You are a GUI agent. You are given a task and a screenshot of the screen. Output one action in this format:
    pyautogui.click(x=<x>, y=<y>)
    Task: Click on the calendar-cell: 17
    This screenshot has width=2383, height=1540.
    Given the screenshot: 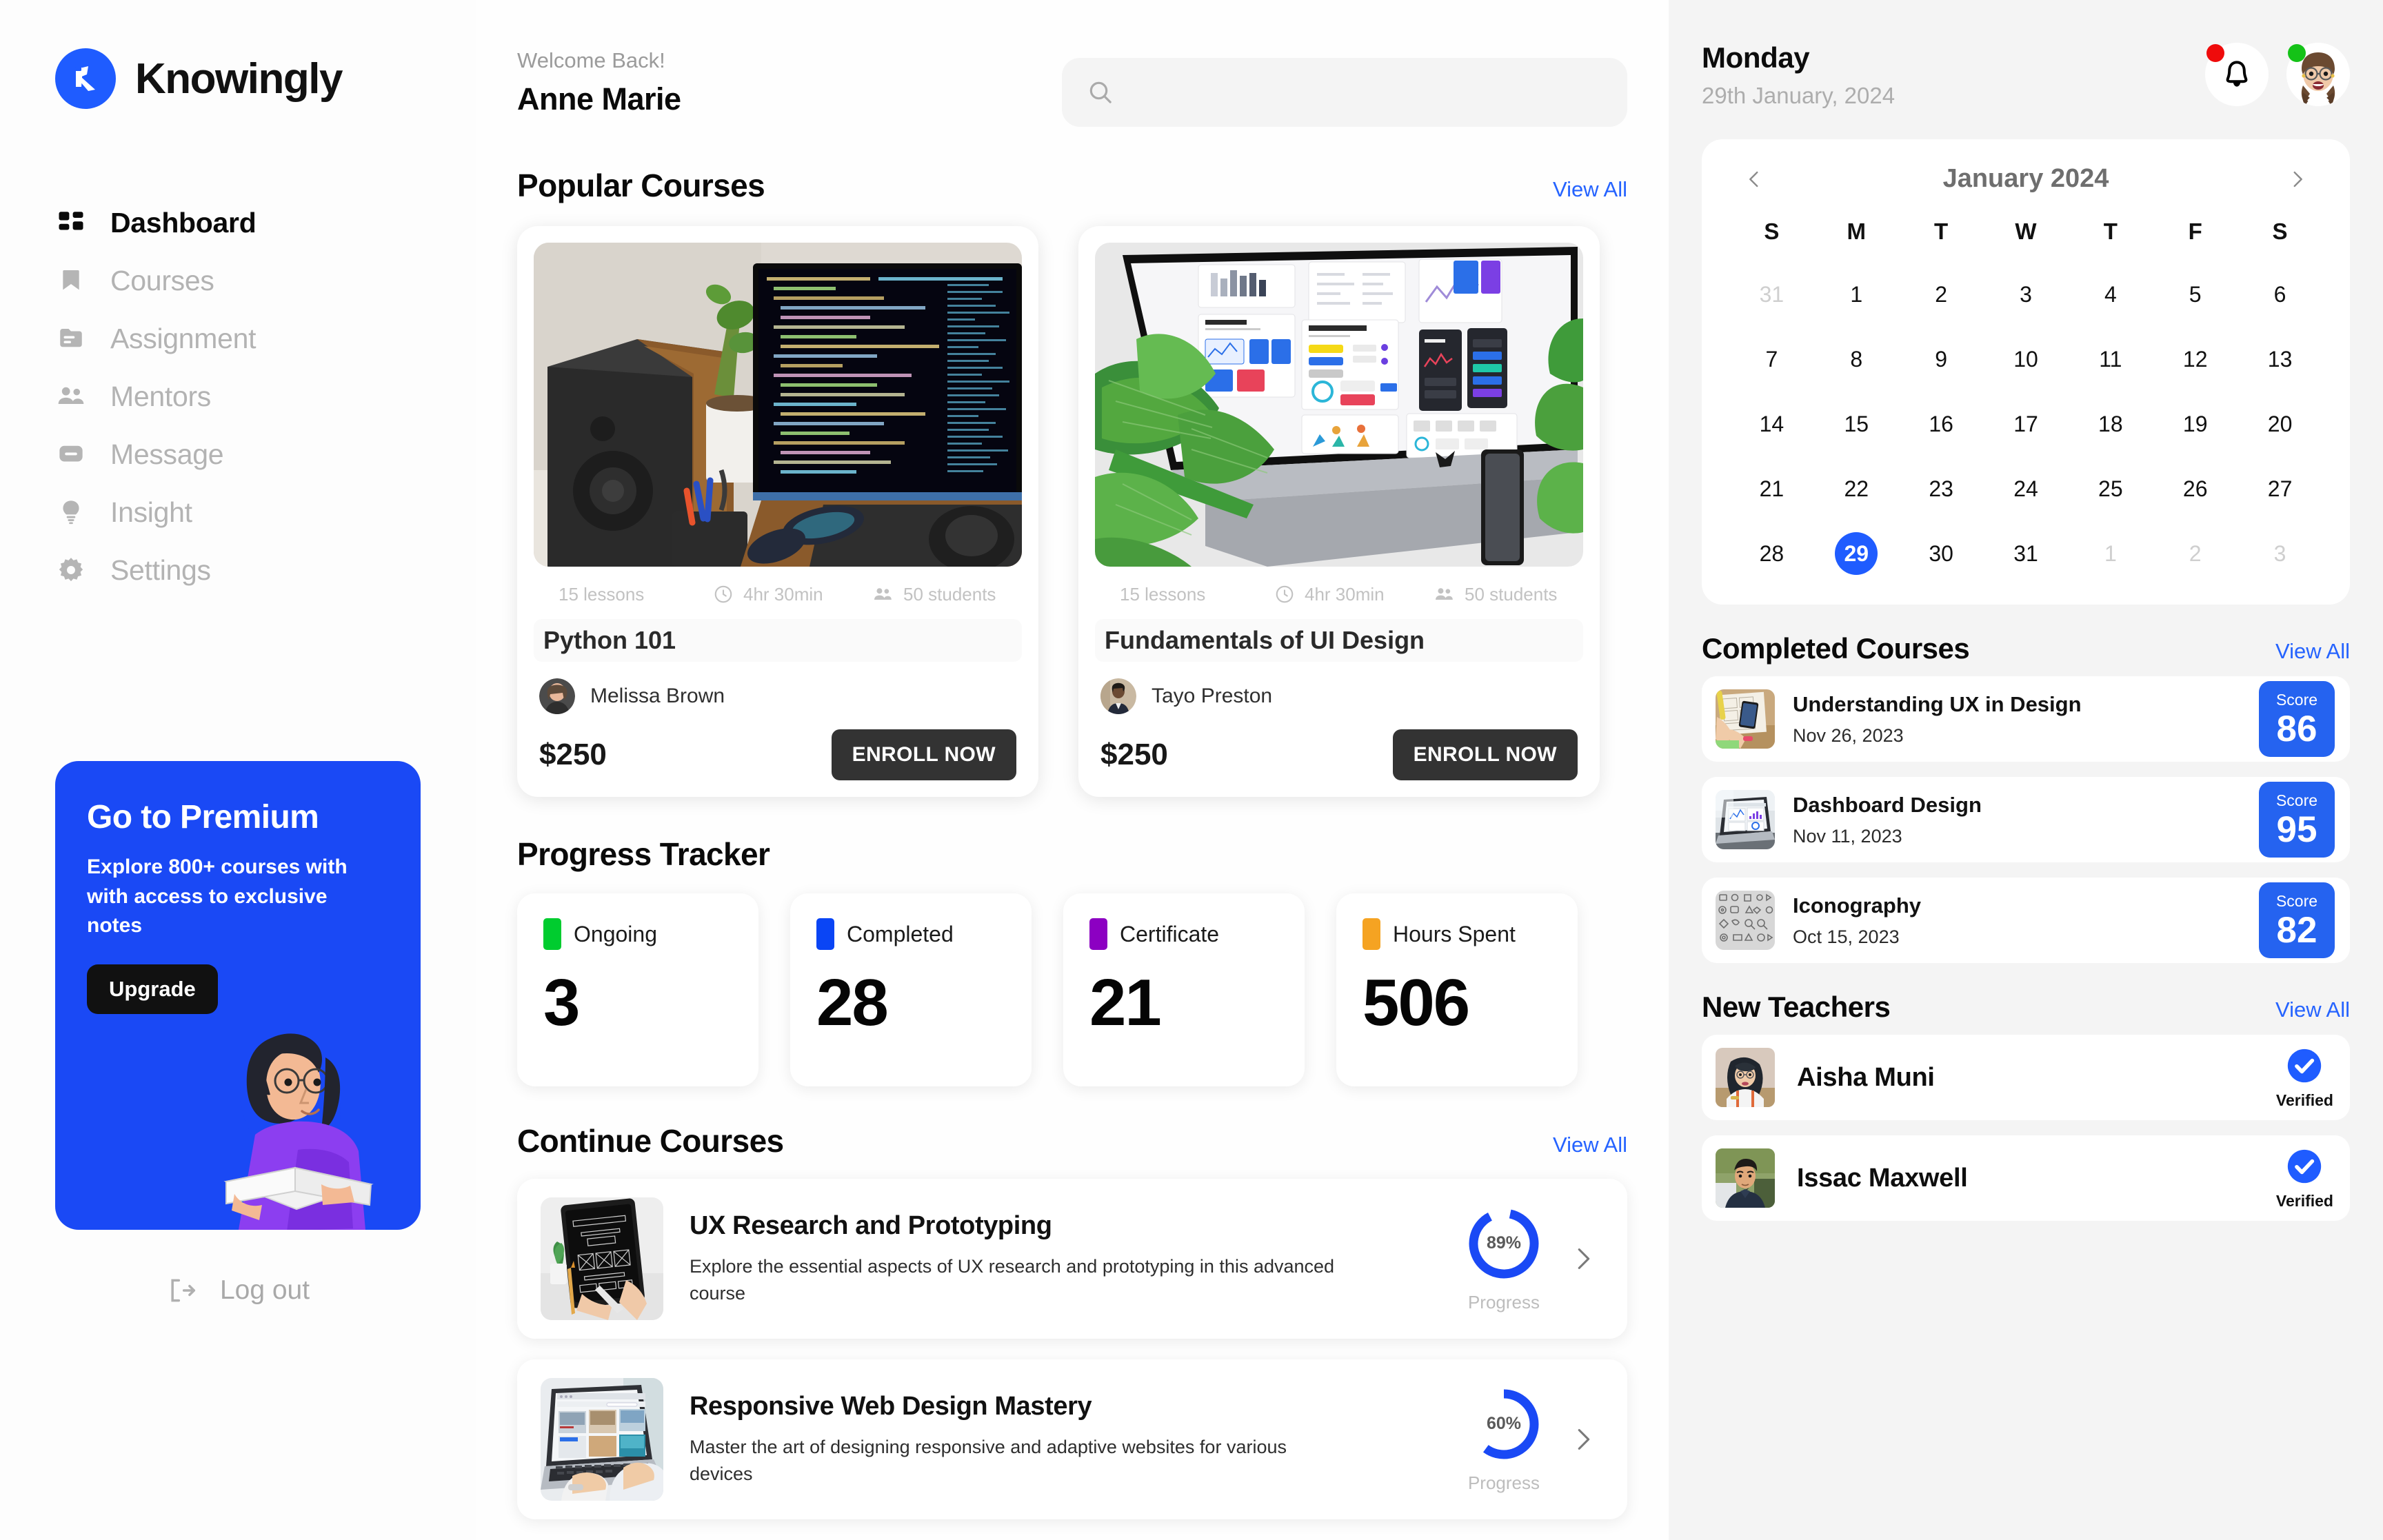 What is the action you would take?
    pyautogui.click(x=2026, y=424)
    